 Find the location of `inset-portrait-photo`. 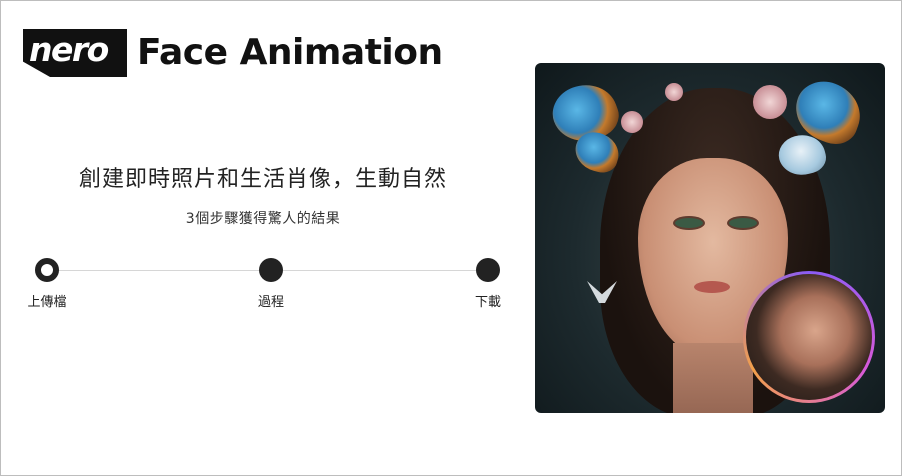

inset-portrait-photo is located at coordinates (809, 337).